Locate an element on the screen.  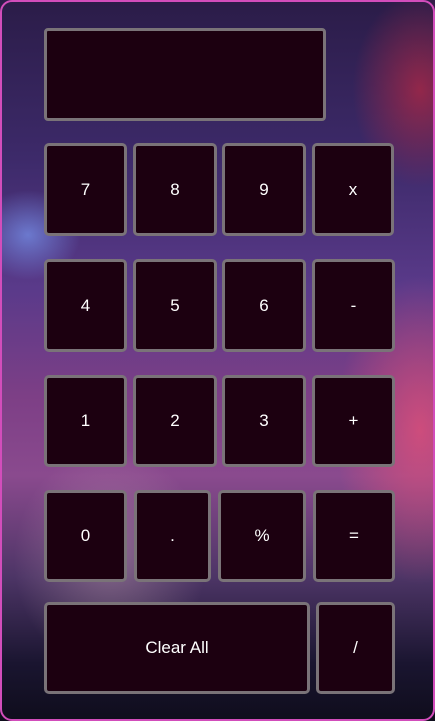
key-percent: % is located at coordinates (262, 536).